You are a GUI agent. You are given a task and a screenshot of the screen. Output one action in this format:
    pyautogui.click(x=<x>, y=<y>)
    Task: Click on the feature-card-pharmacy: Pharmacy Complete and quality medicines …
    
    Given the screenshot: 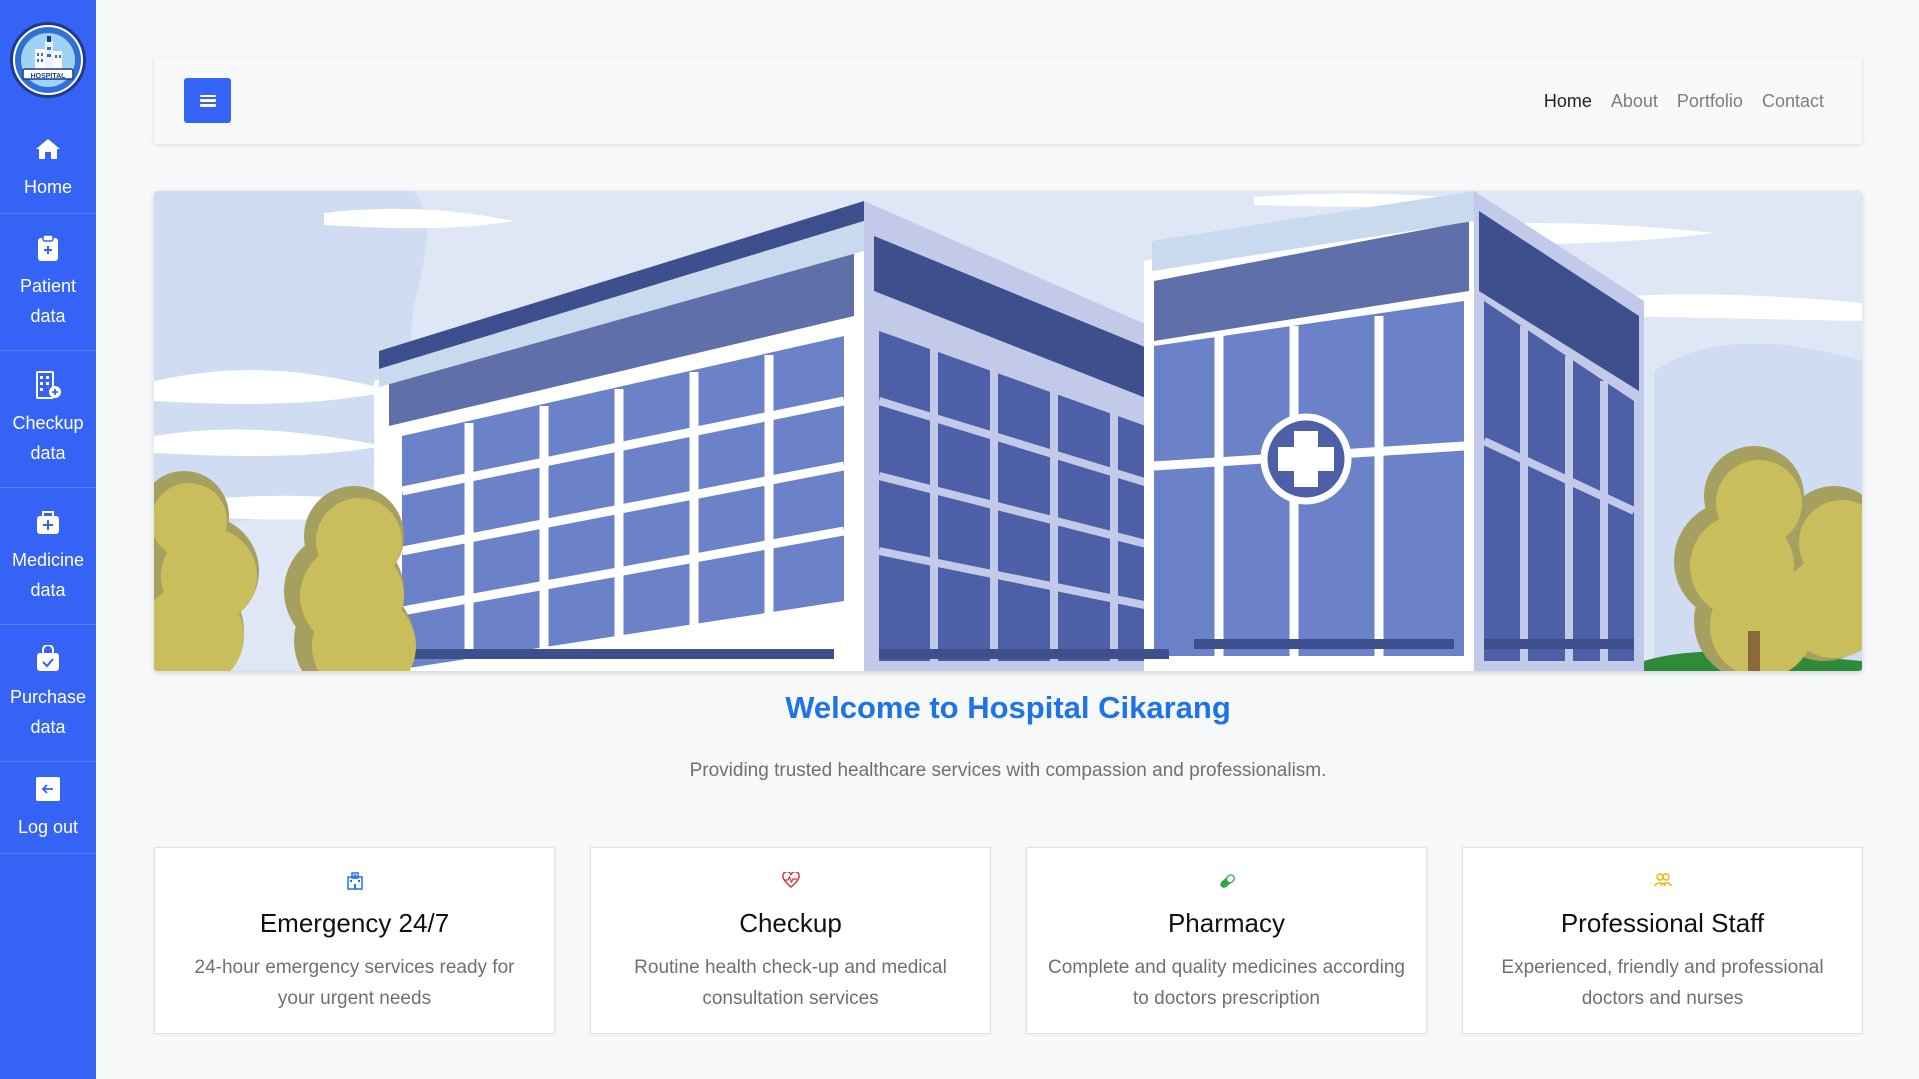 What is the action you would take?
    pyautogui.click(x=1226, y=940)
    